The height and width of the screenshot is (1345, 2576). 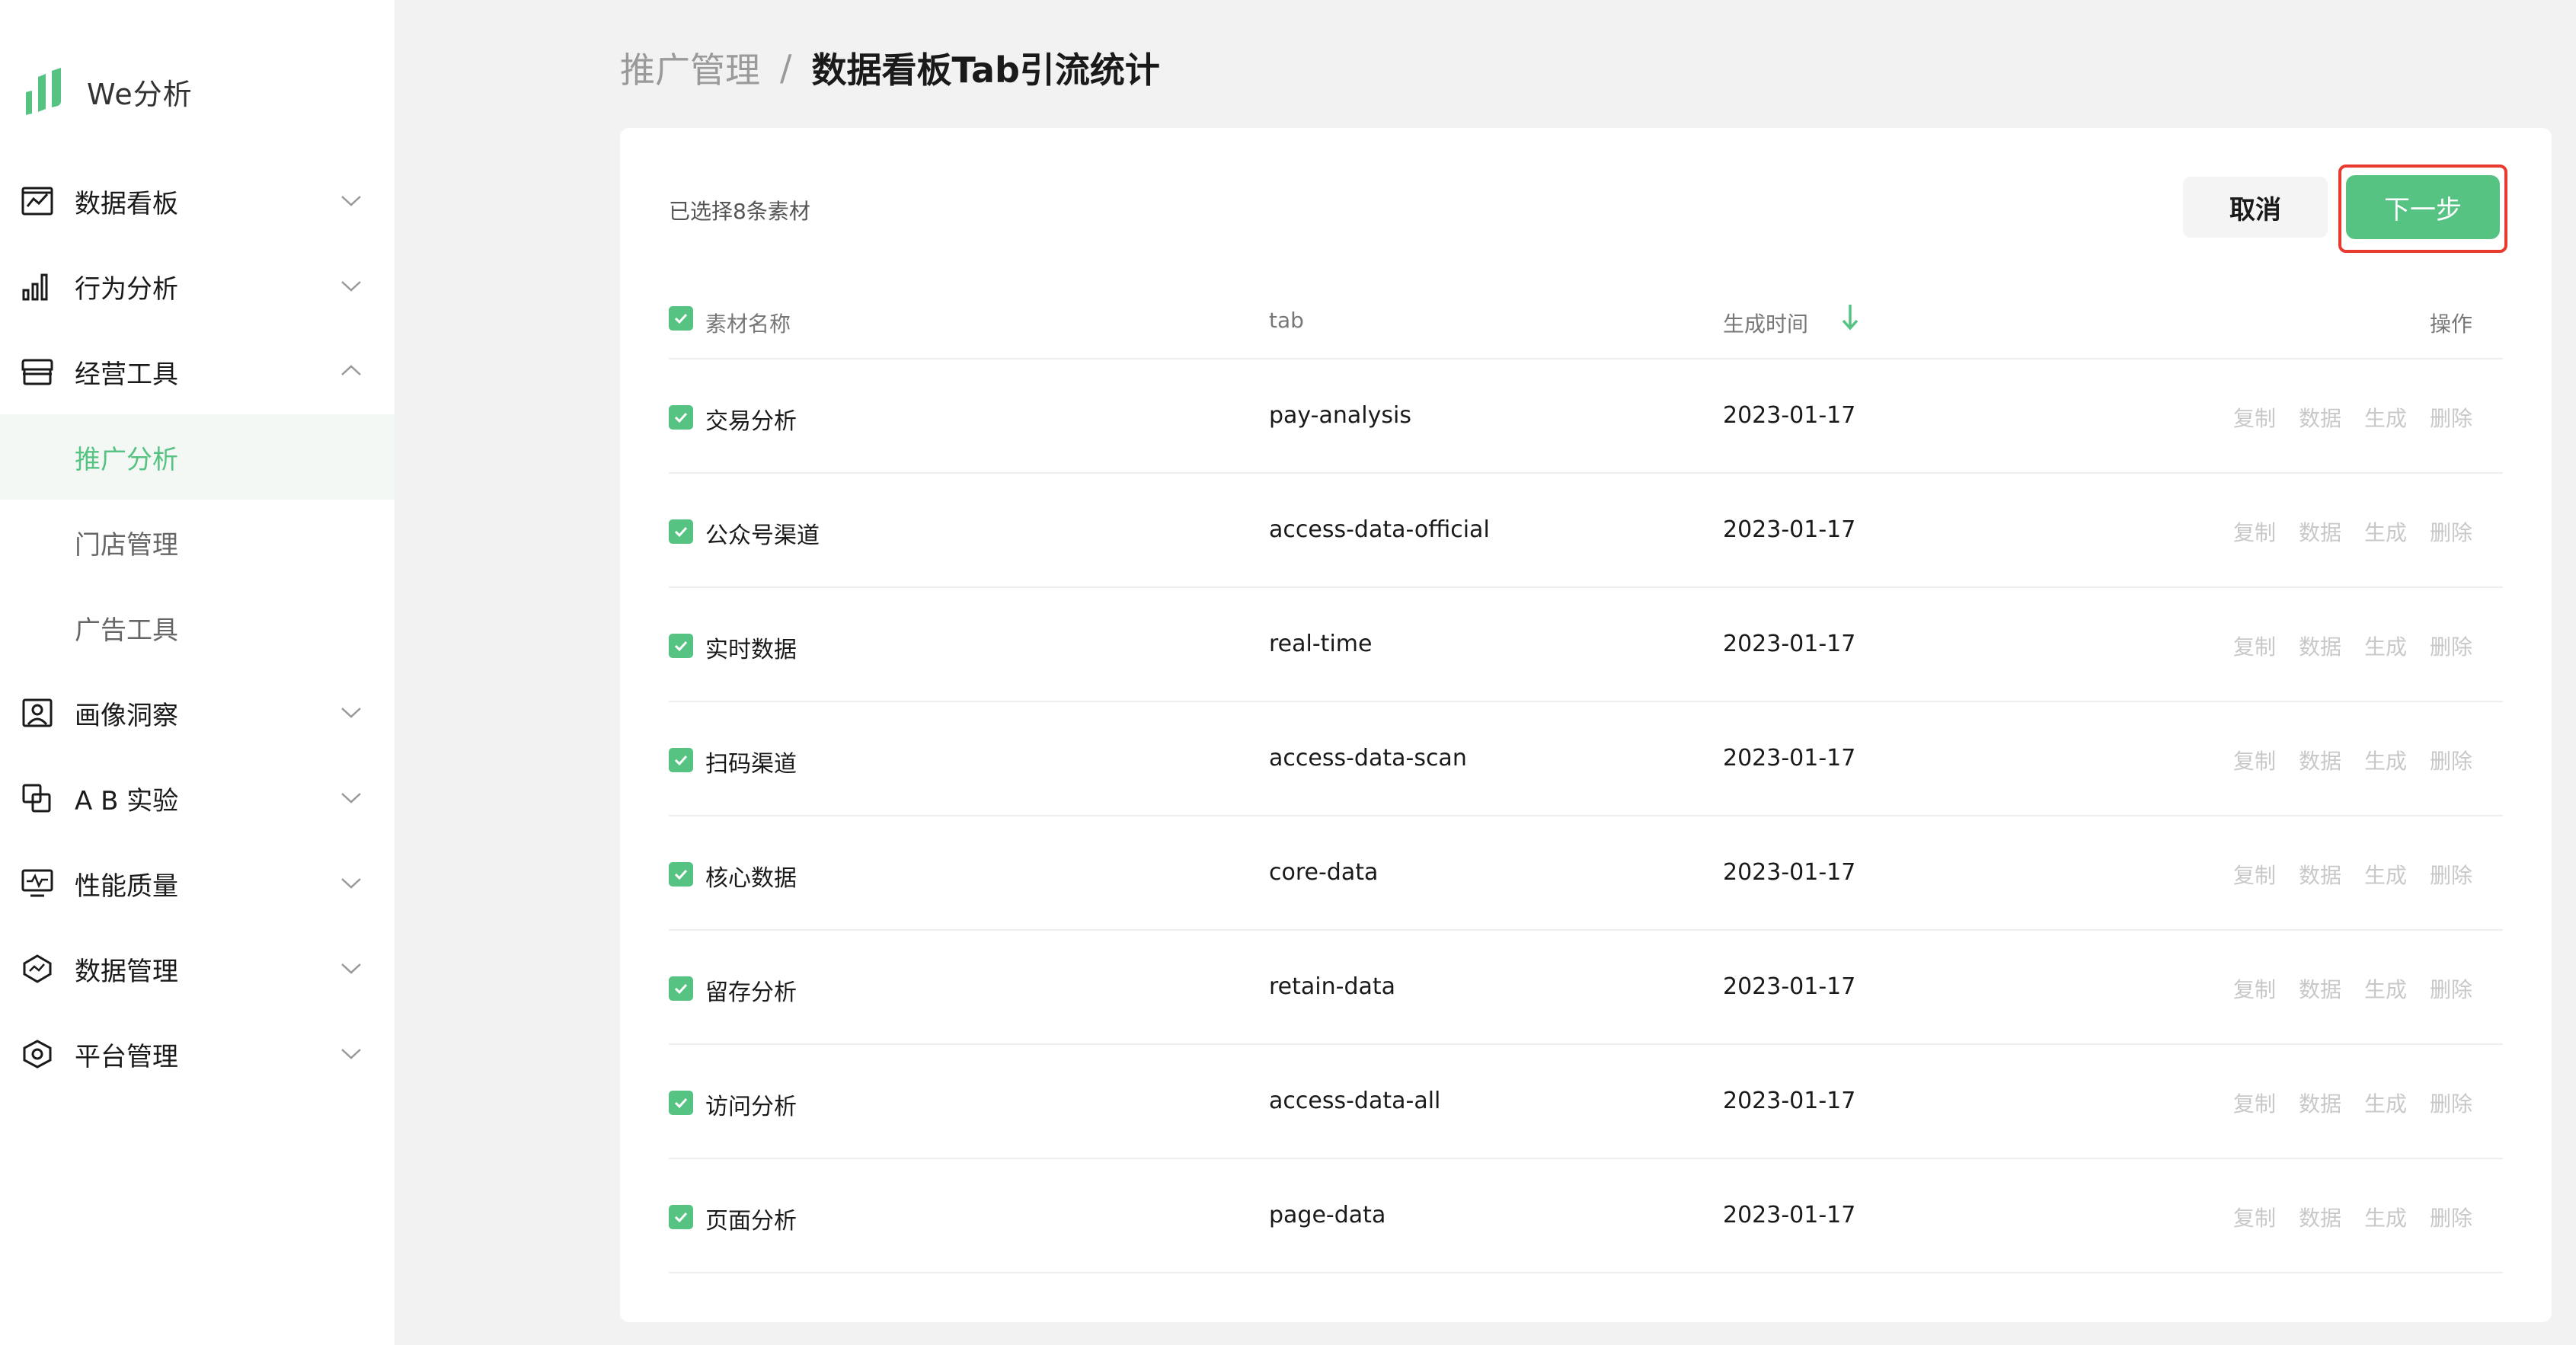 What do you see at coordinates (1340, 415) in the screenshot?
I see `cell-tab: pay-analysis` at bounding box center [1340, 415].